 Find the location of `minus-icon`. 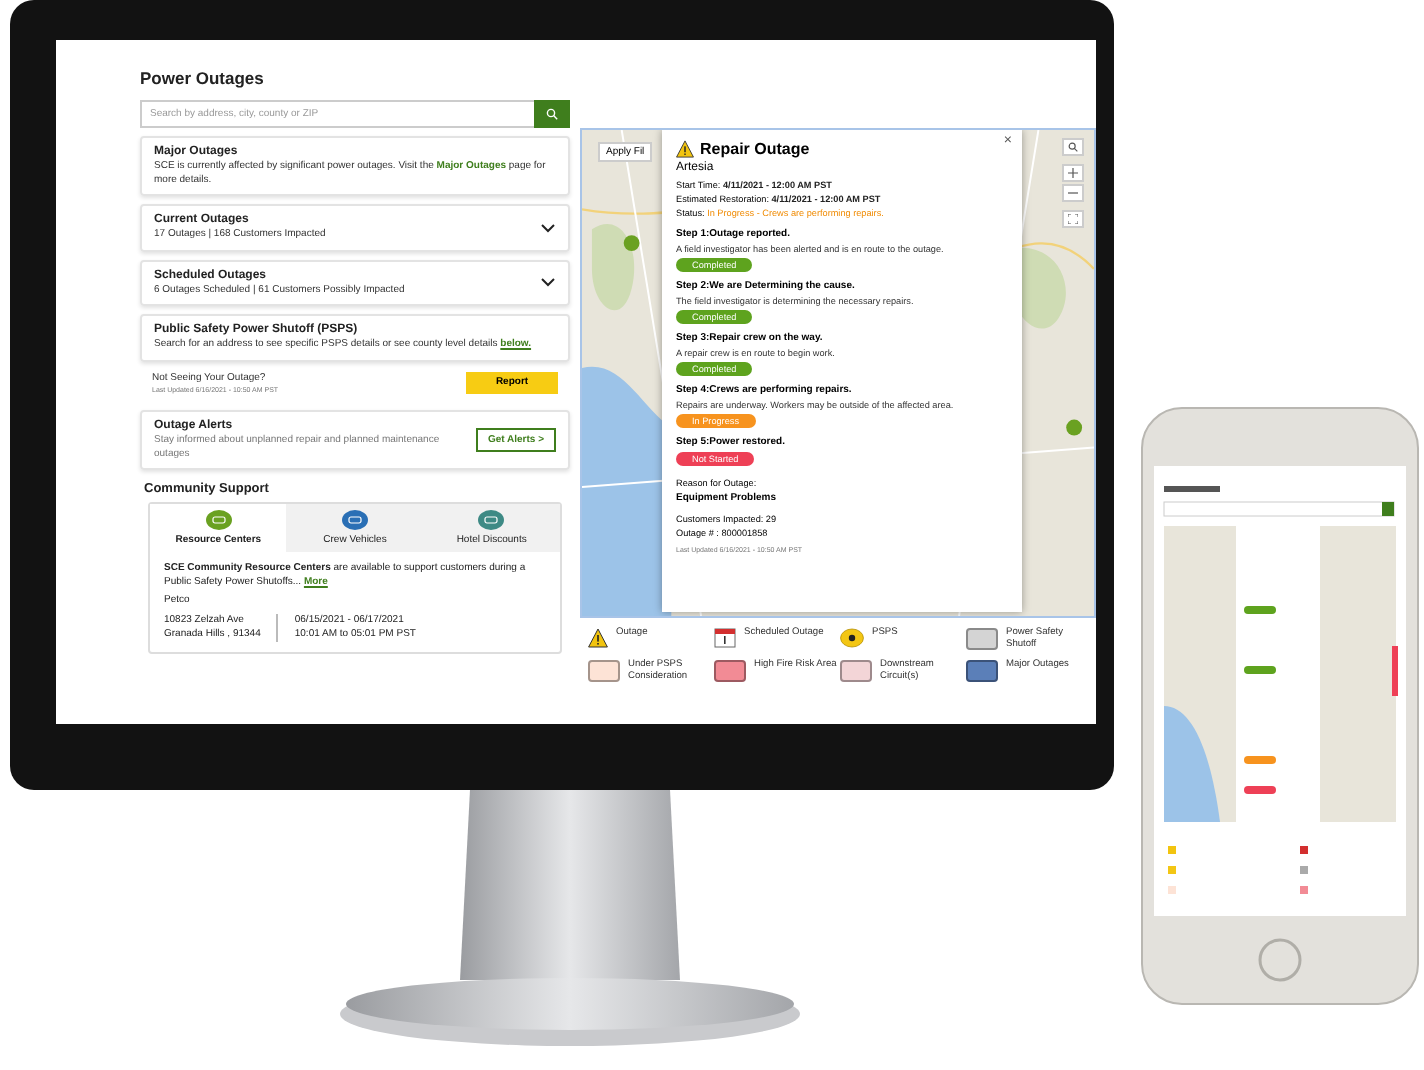

minus-icon is located at coordinates (1073, 193).